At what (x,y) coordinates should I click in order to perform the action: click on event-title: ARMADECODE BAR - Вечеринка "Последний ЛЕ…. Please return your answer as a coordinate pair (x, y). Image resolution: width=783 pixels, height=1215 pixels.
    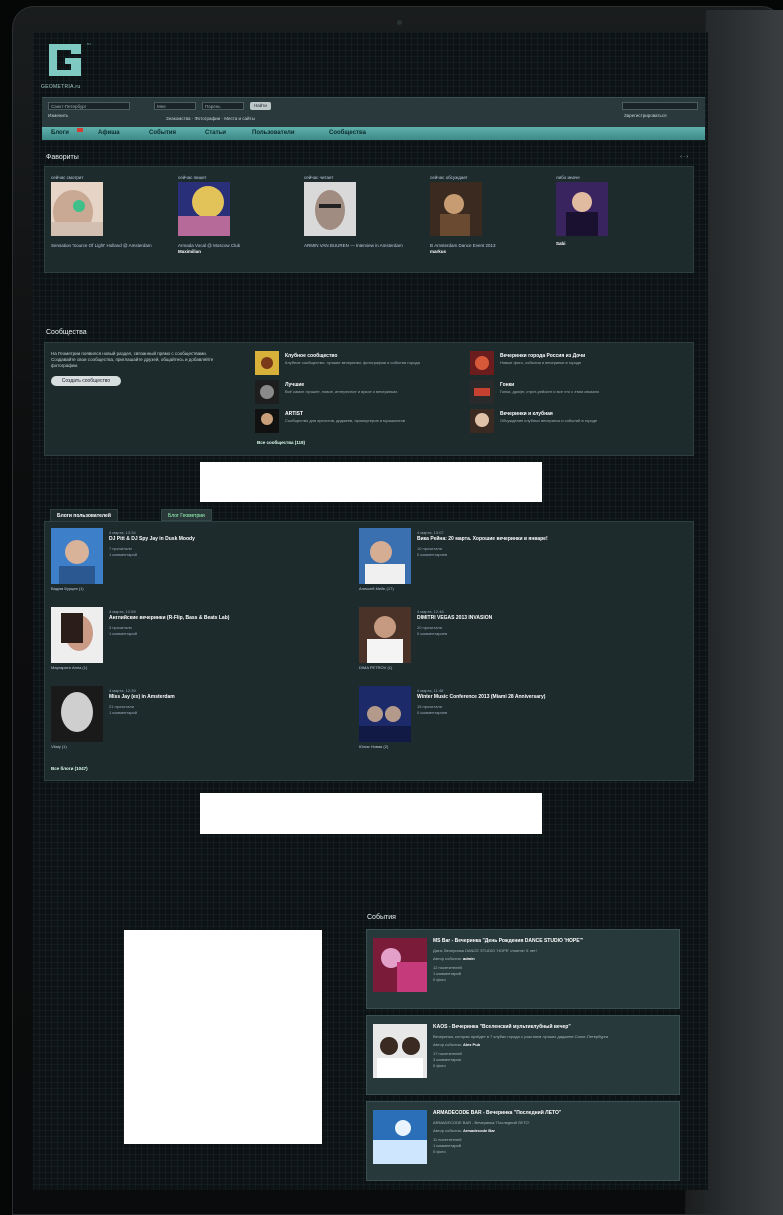
    Looking at the image, I should click on (497, 1113).